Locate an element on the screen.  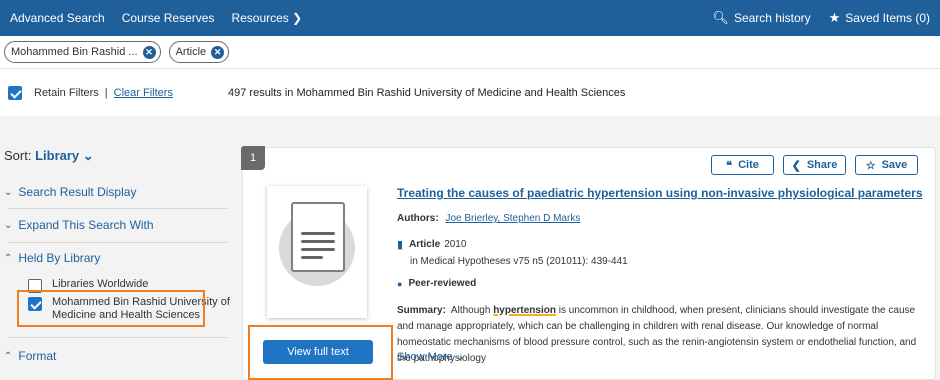
facet-held-by-library: ⌃ Held By Library is located at coordinates (52, 258).